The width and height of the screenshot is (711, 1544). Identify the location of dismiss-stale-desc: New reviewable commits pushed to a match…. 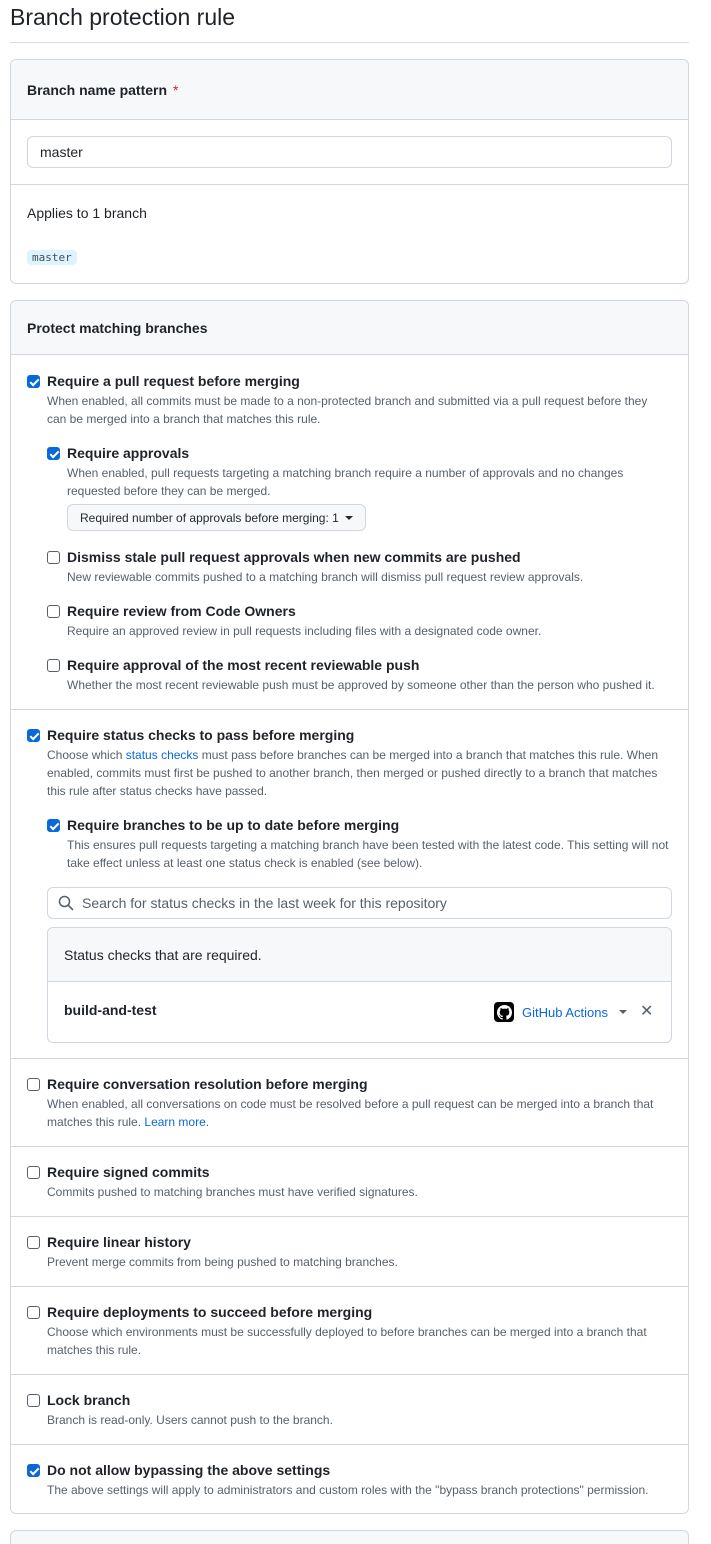
(325, 577).